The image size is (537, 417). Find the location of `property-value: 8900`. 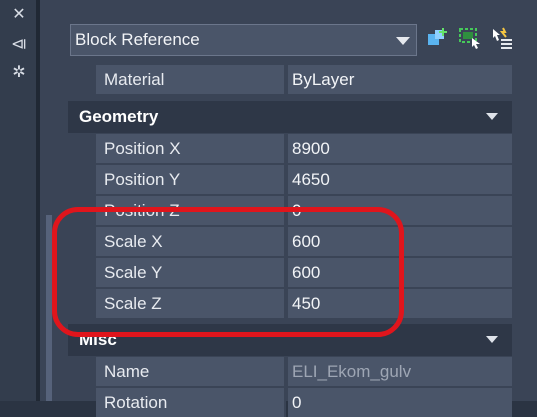

property-value: 8900 is located at coordinates (400, 148).